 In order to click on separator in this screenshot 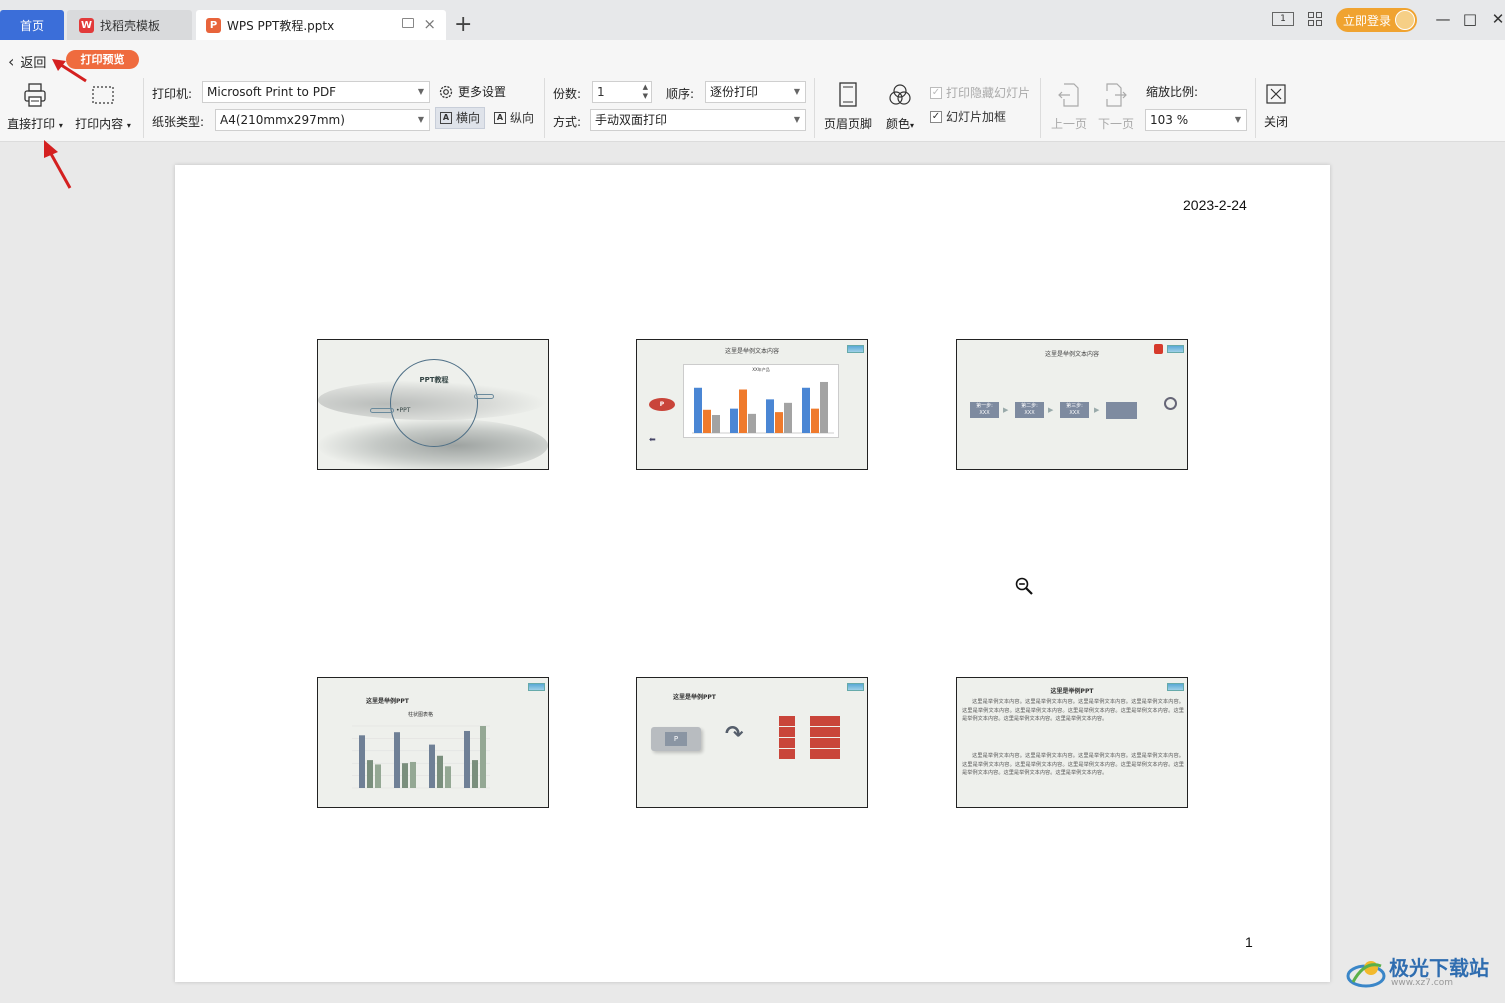, I will do `click(544, 108)`.